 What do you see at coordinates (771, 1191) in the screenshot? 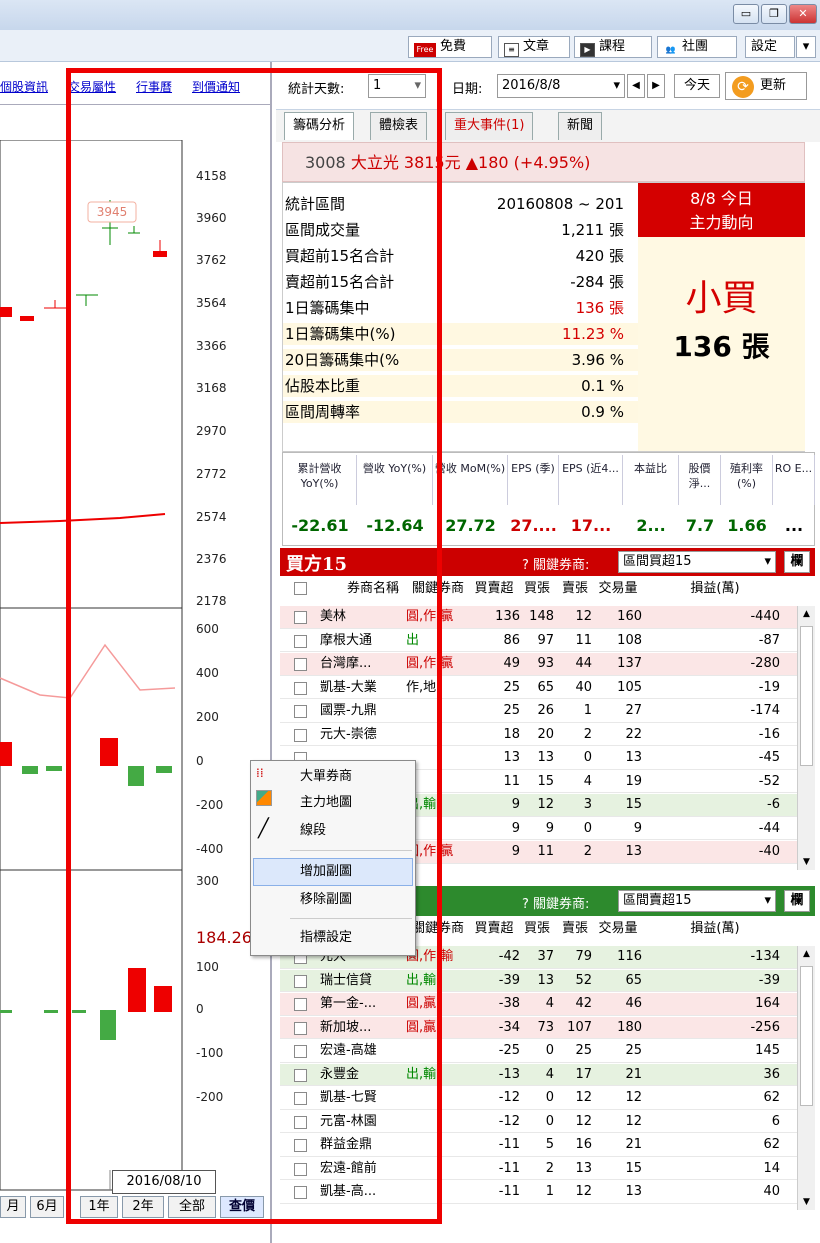
I see `profit-loss: 40` at bounding box center [771, 1191].